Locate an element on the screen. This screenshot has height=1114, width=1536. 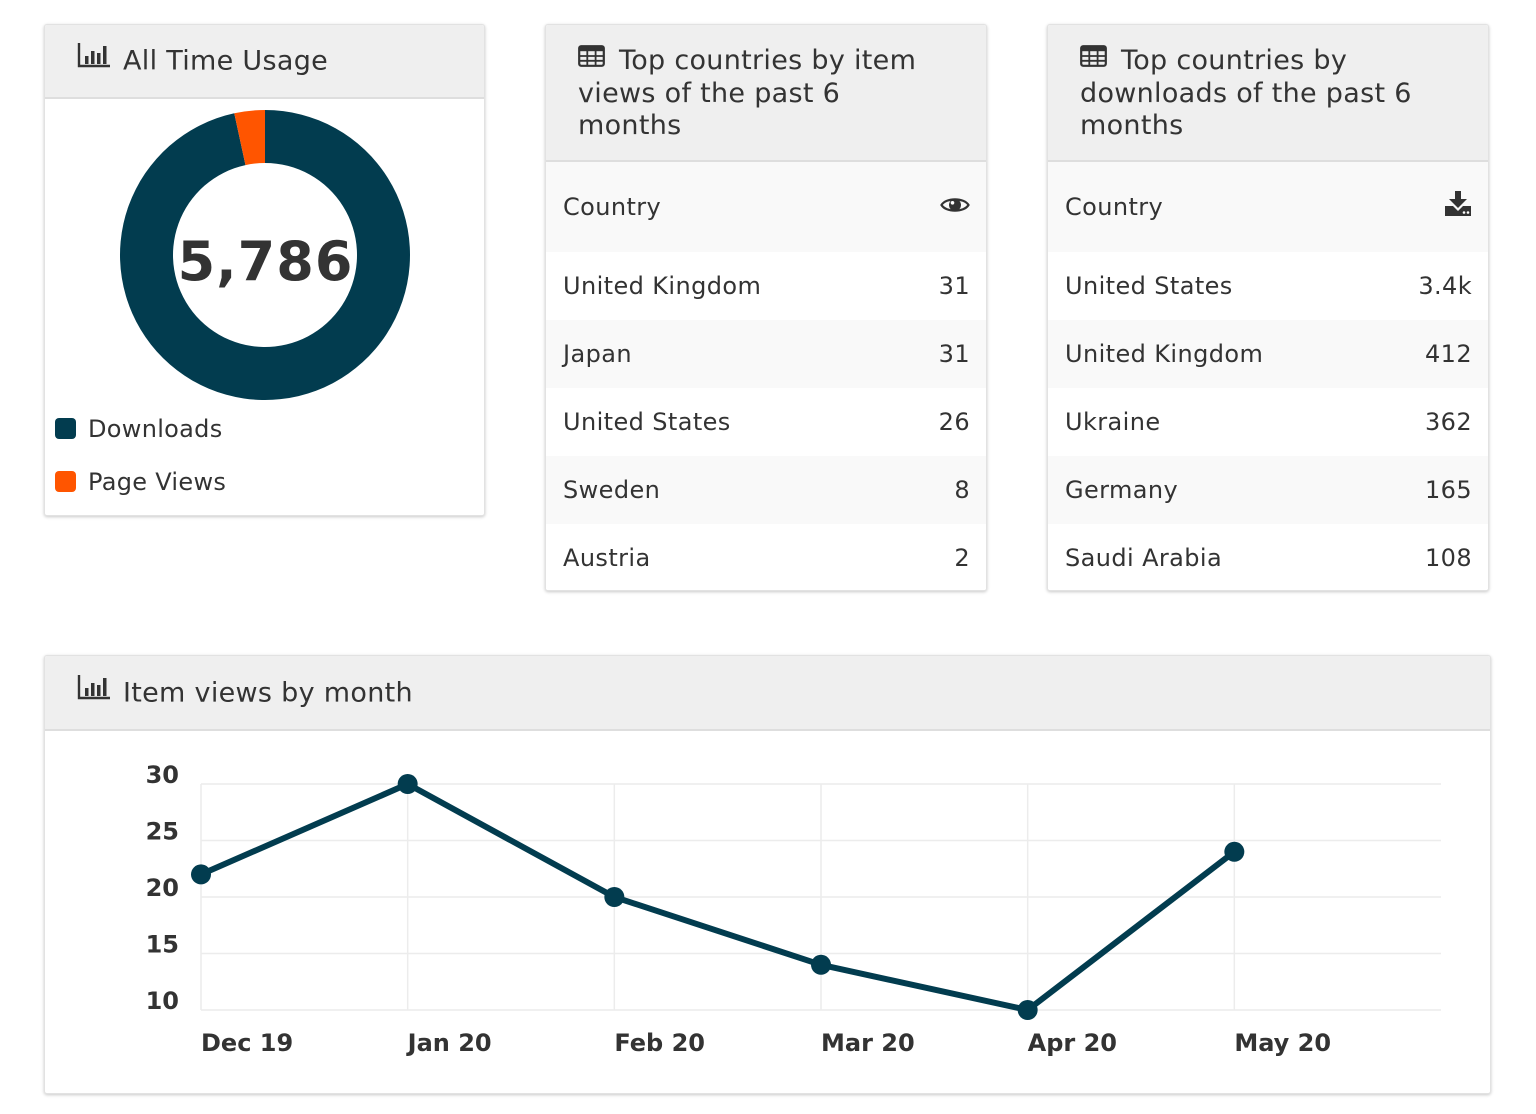
legend-item-downloads: Downloads is located at coordinates (140, 428).